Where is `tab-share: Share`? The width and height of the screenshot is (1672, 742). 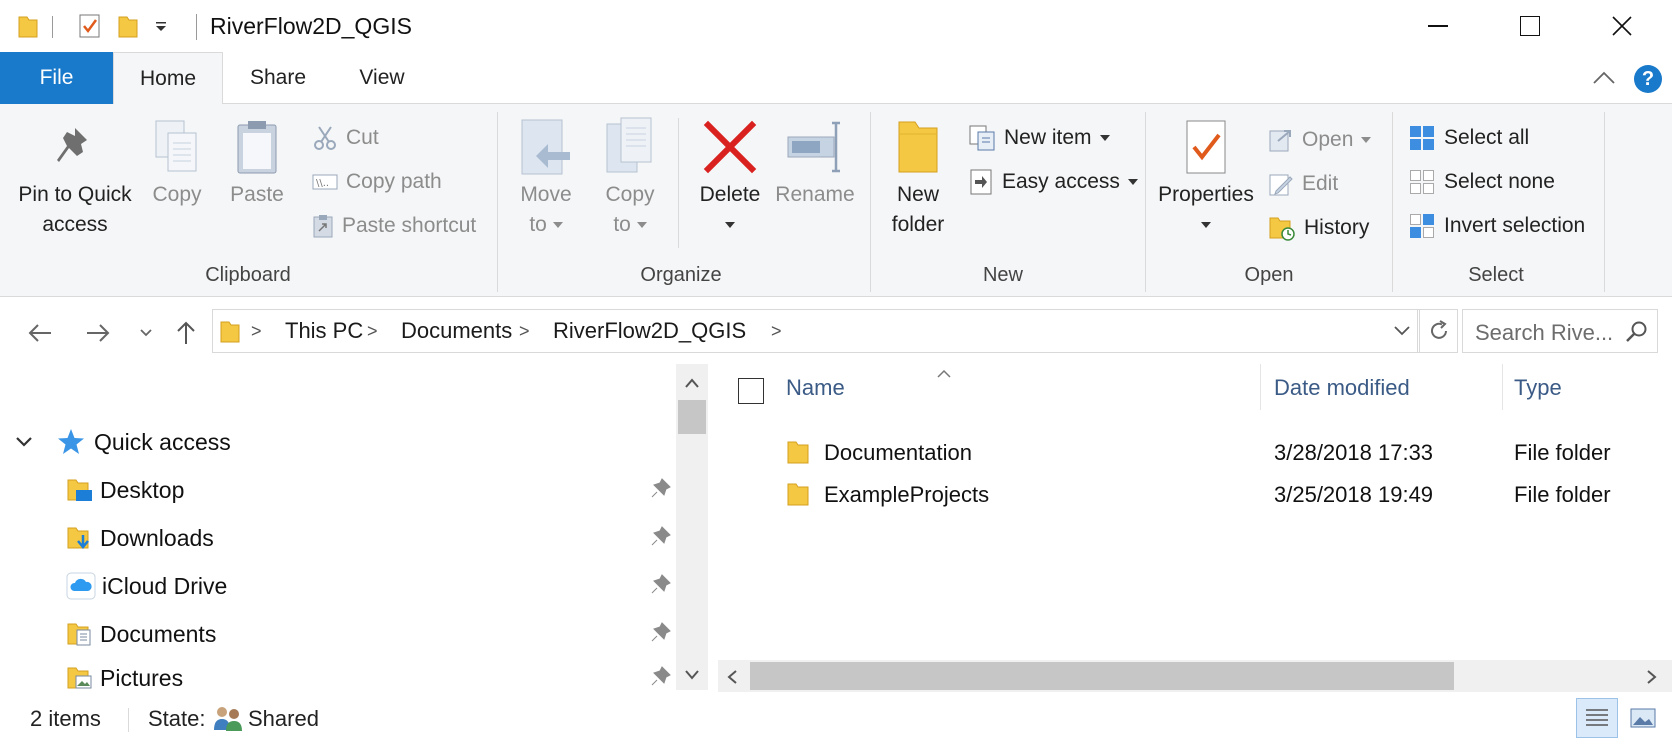
tab-share: Share is located at coordinates (278, 78).